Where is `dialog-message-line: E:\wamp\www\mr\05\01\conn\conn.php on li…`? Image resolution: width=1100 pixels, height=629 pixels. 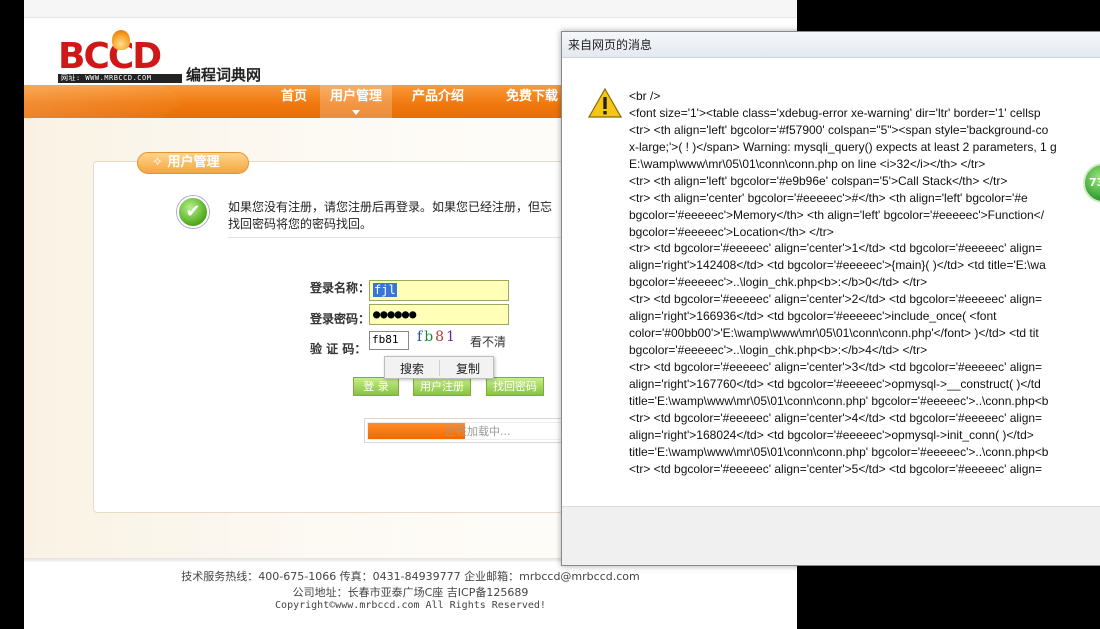
dialog-message-line: E:\wamp\www\mr\05\01\conn\conn.php on li… is located at coordinates (807, 163).